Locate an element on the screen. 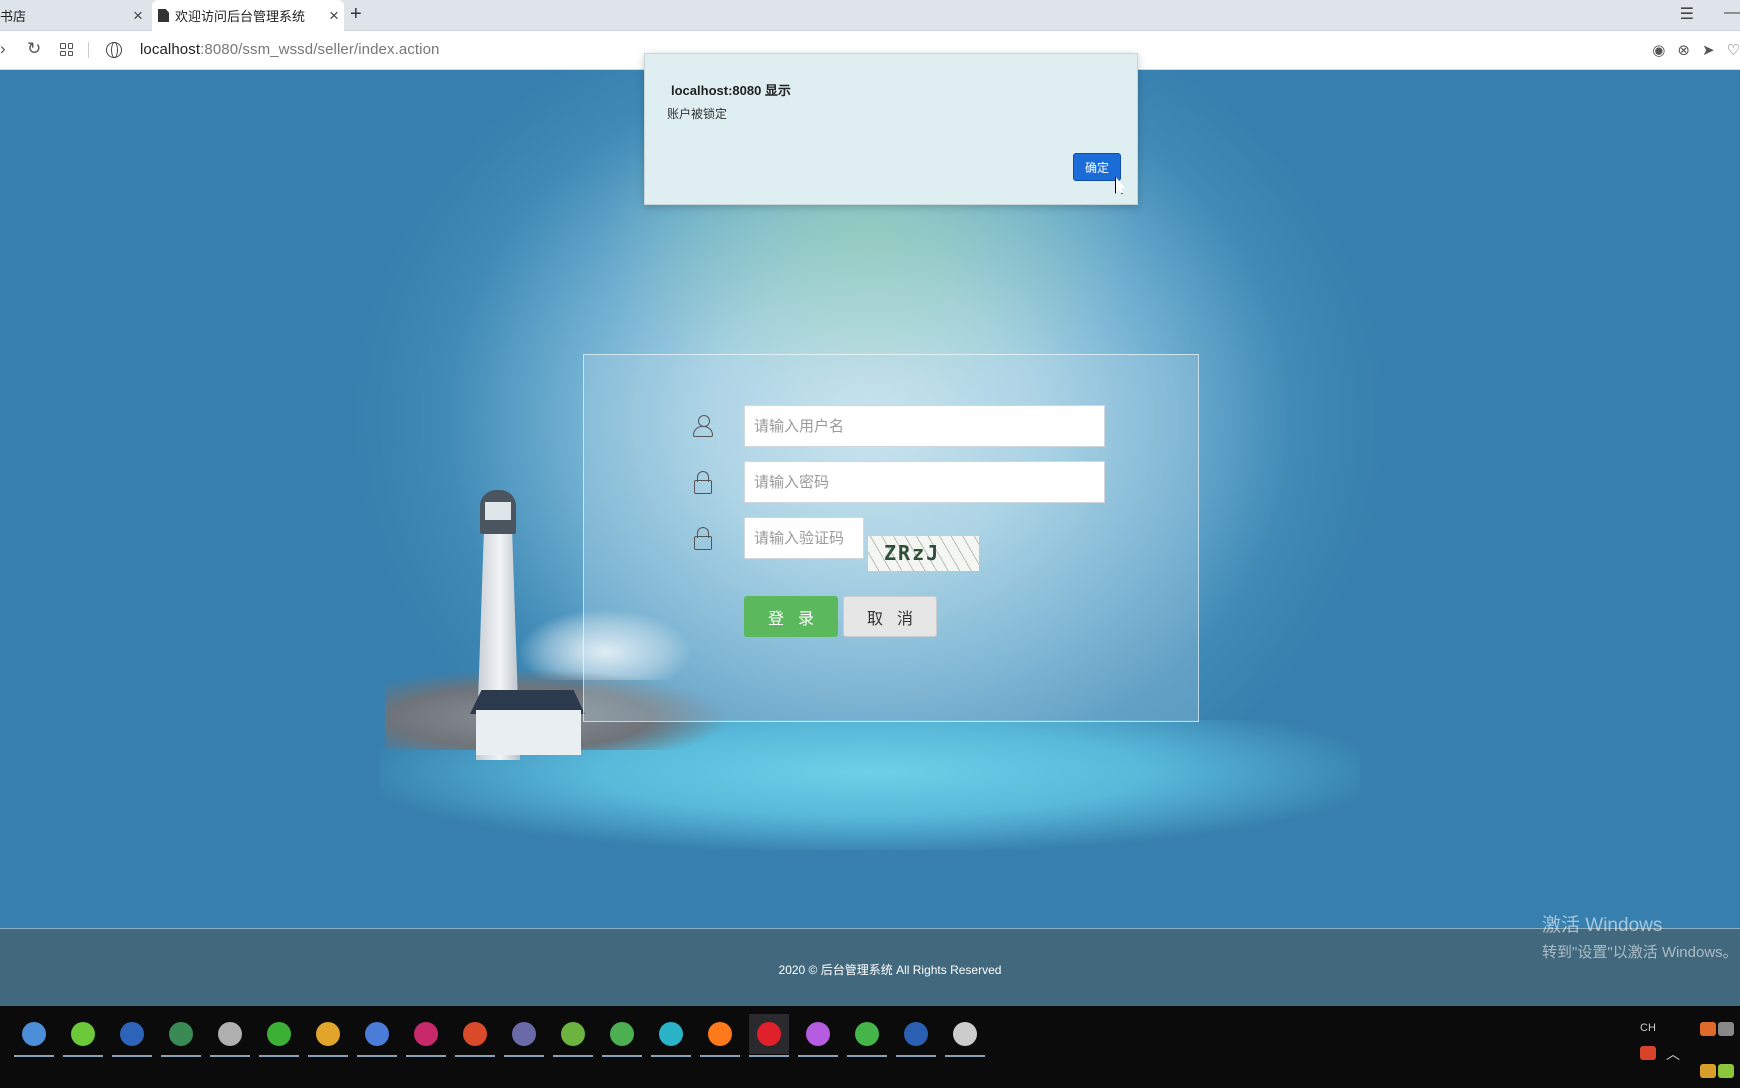 This screenshot has height=1088, width=1740. login-button: 登录 is located at coordinates (791, 616).